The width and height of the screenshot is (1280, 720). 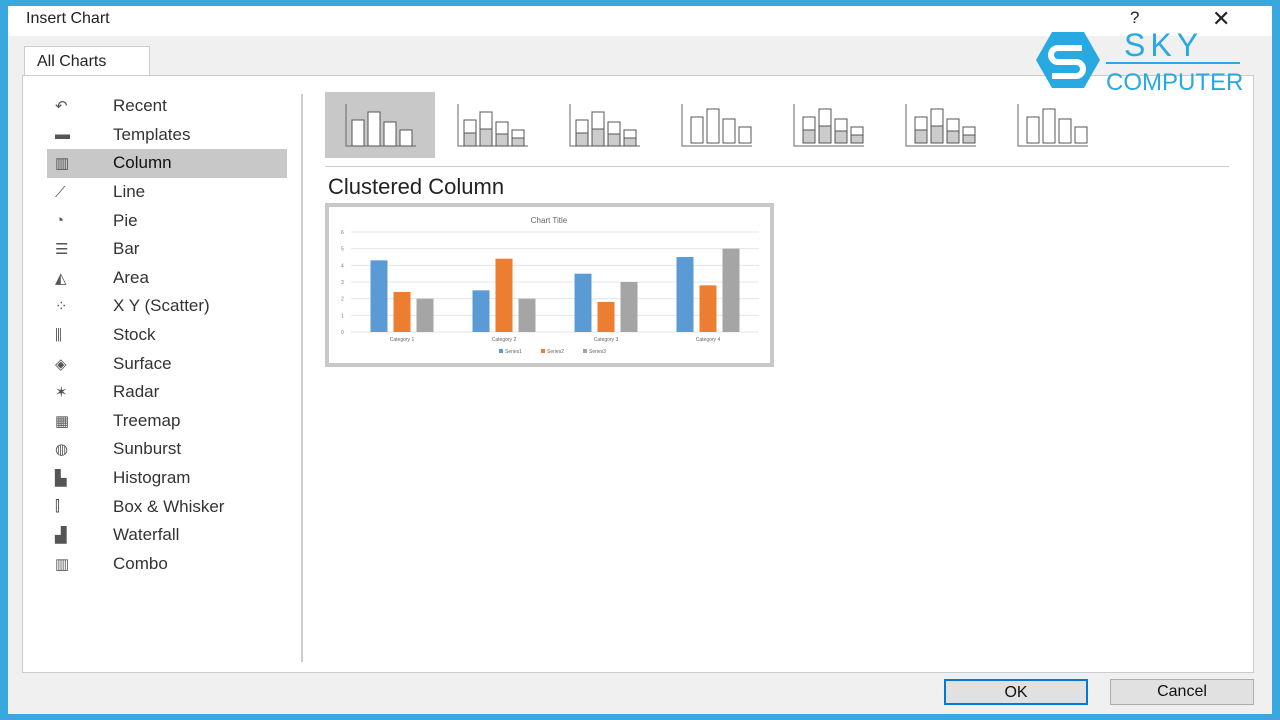 What do you see at coordinates (1134, 18) in the screenshot?
I see `help-button: ?` at bounding box center [1134, 18].